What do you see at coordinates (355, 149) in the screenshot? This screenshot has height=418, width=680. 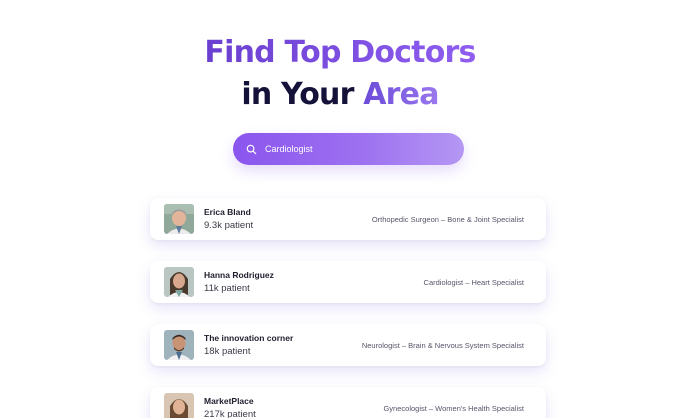 I see `search-input` at bounding box center [355, 149].